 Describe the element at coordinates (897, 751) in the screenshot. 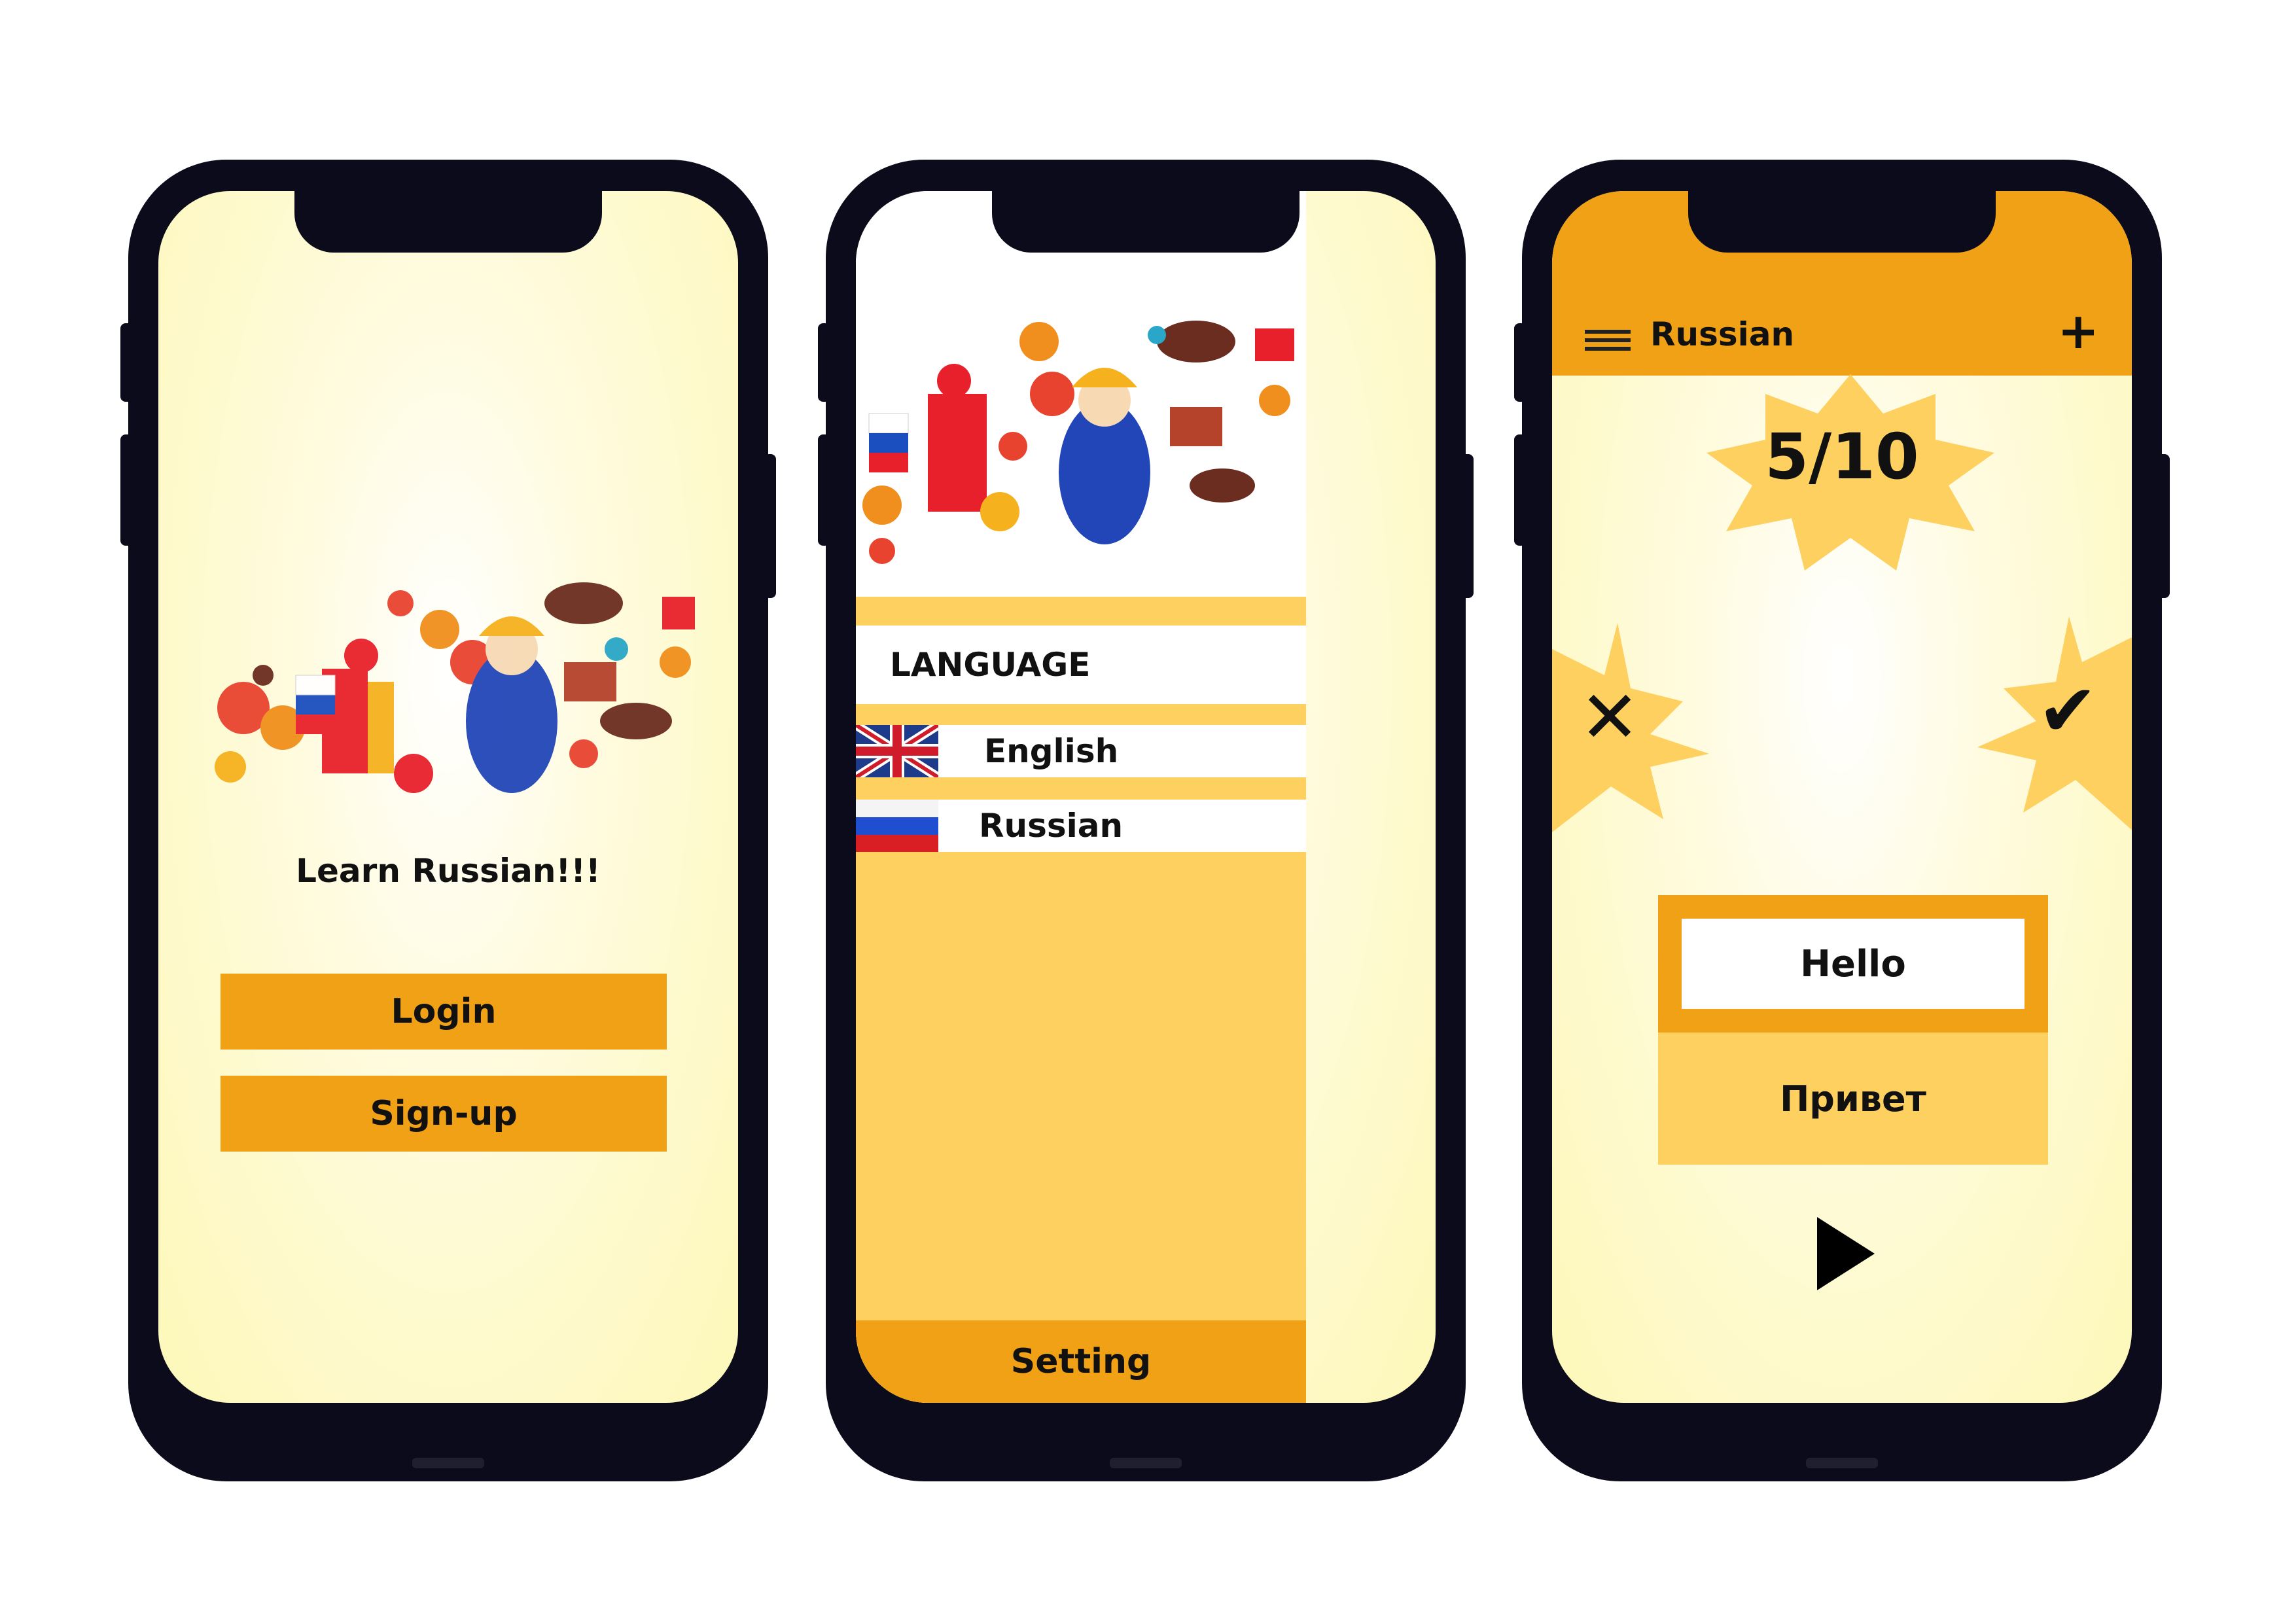

I see `uk-flag-icon` at that location.